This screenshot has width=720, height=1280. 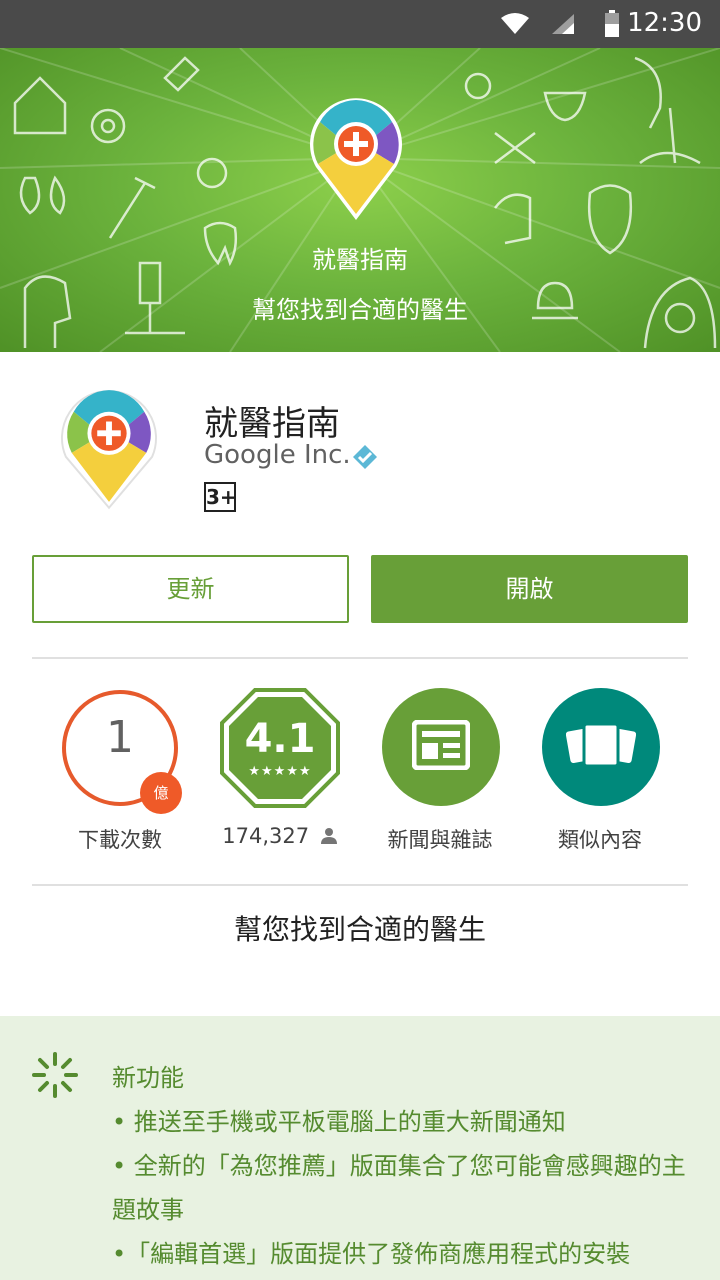 What do you see at coordinates (612, 23) in the screenshot?
I see `battery-icon` at bounding box center [612, 23].